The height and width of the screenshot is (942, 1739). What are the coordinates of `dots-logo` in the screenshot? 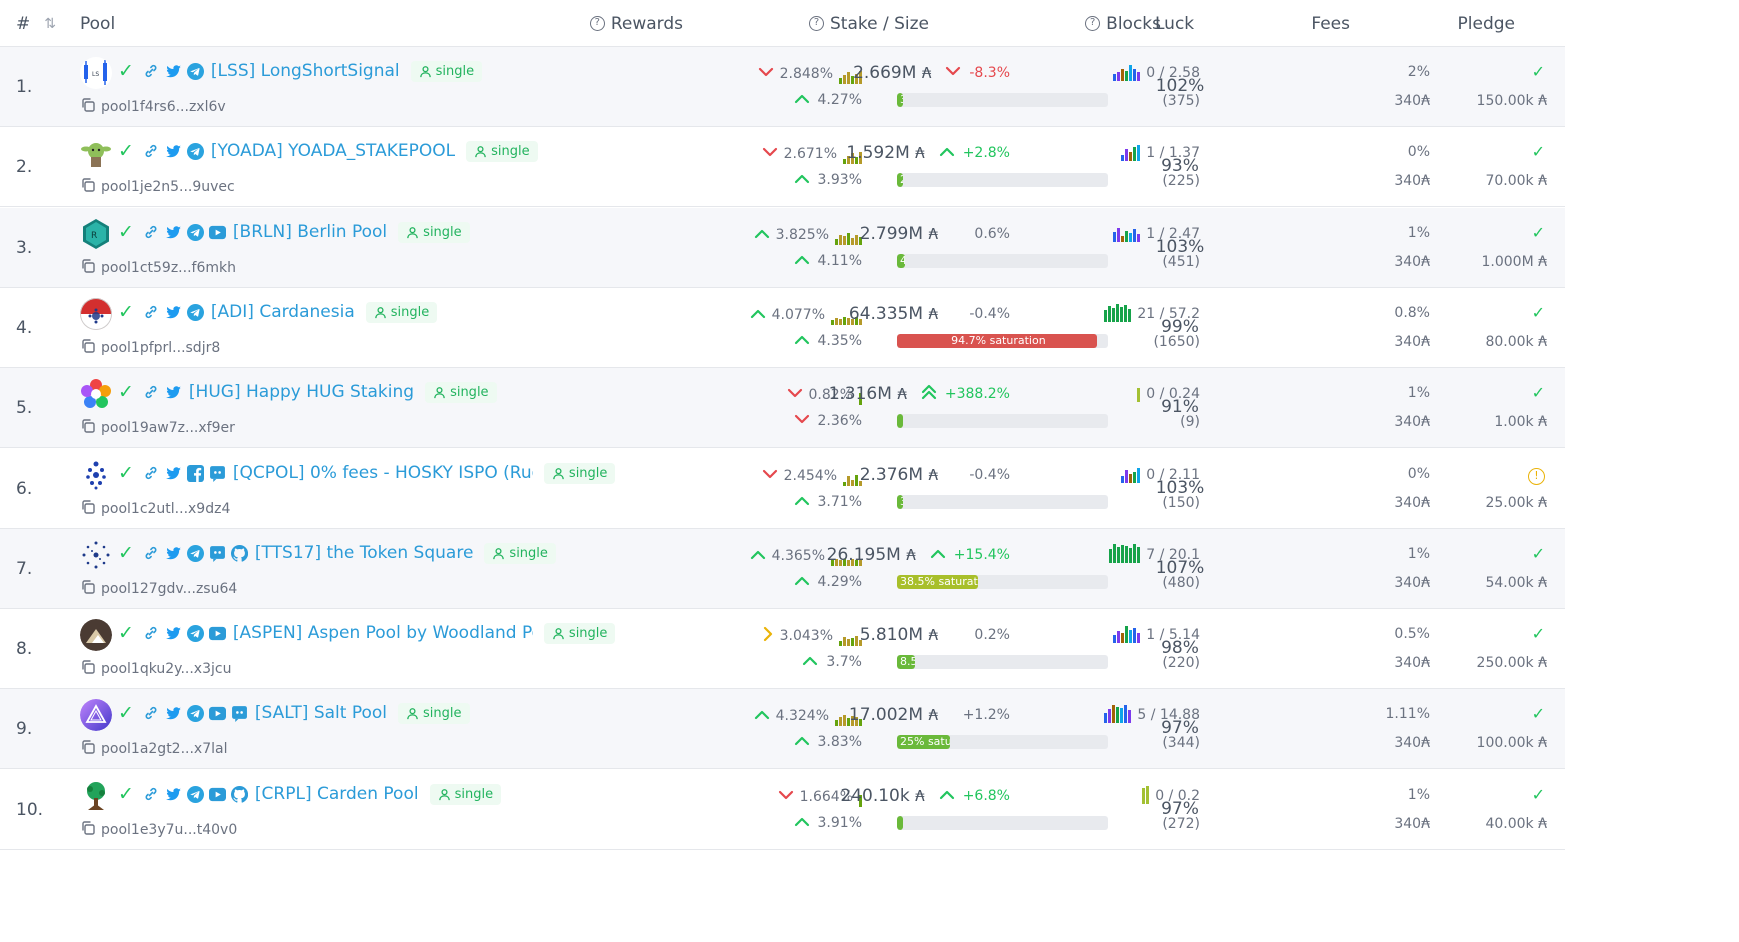 It's located at (96, 475).